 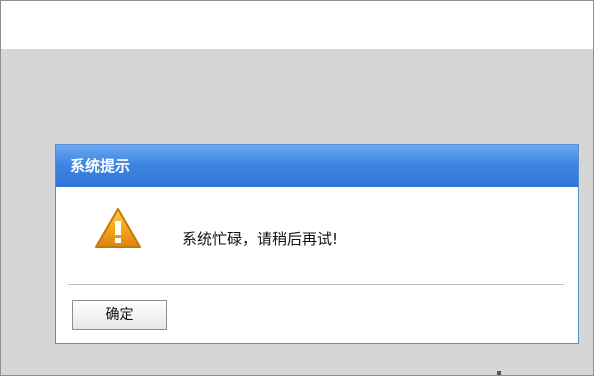 What do you see at coordinates (499, 373) in the screenshot?
I see `cursor-mark` at bounding box center [499, 373].